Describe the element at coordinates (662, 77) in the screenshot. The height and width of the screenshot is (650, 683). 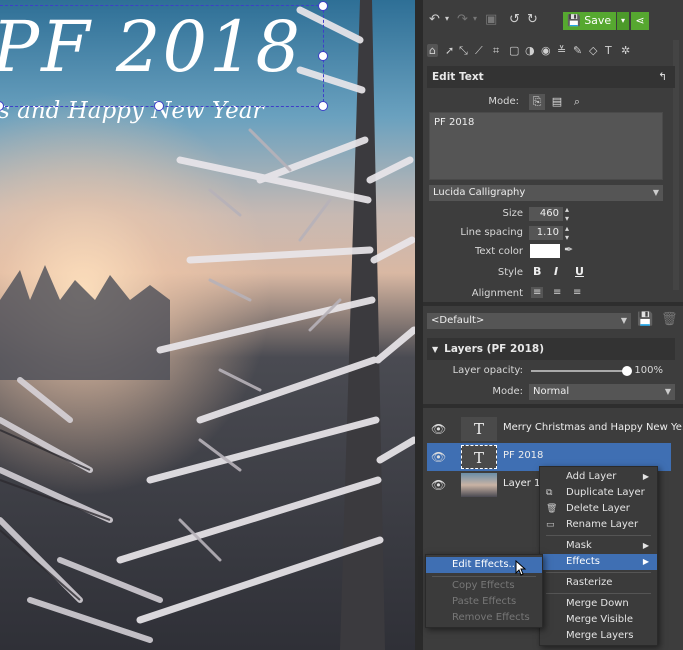
I see `back-icon: ↰` at that location.